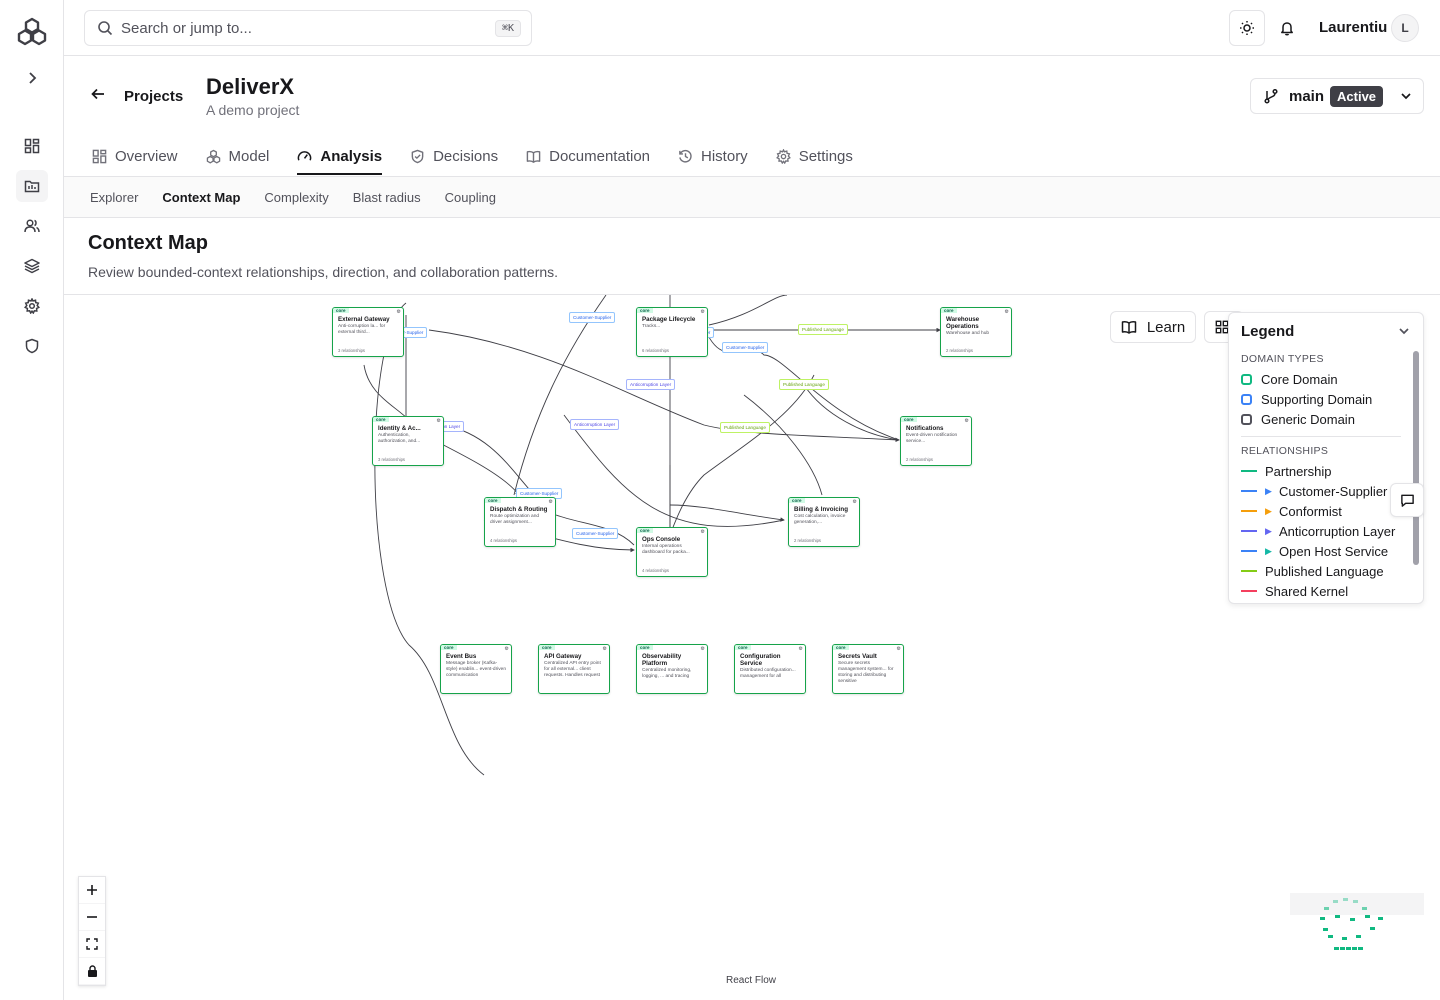 This screenshot has height=1000, width=1440. What do you see at coordinates (760, 660) in the screenshot?
I see `node-name: Configuration Service` at bounding box center [760, 660].